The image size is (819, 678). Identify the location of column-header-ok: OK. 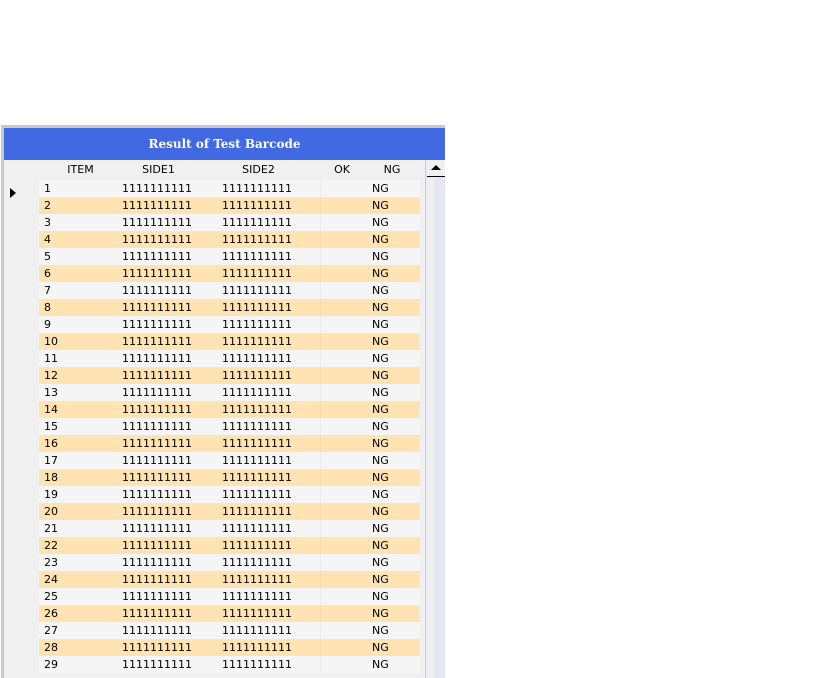
(342, 170).